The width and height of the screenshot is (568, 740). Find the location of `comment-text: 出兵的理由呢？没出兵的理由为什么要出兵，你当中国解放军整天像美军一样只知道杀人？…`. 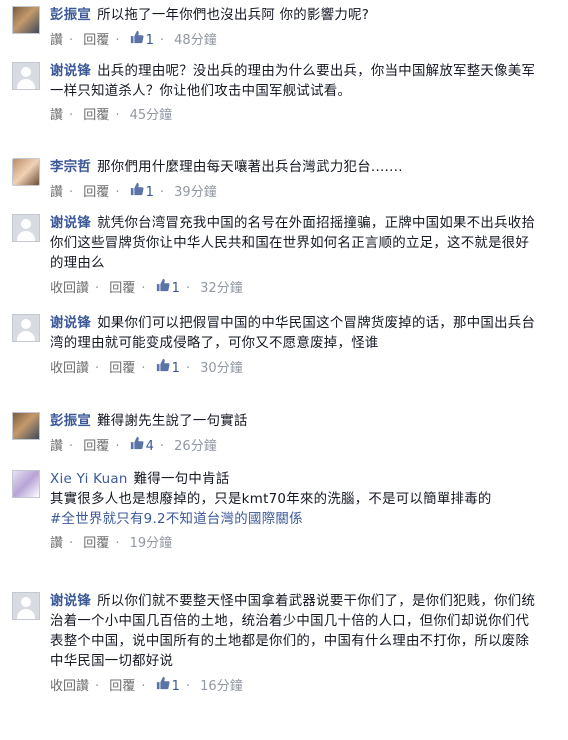

comment-text: 出兵的理由呢？没出兵的理由为什么要出兵，你当中国解放军整天像美军一样只知道杀人？… is located at coordinates (293, 81).